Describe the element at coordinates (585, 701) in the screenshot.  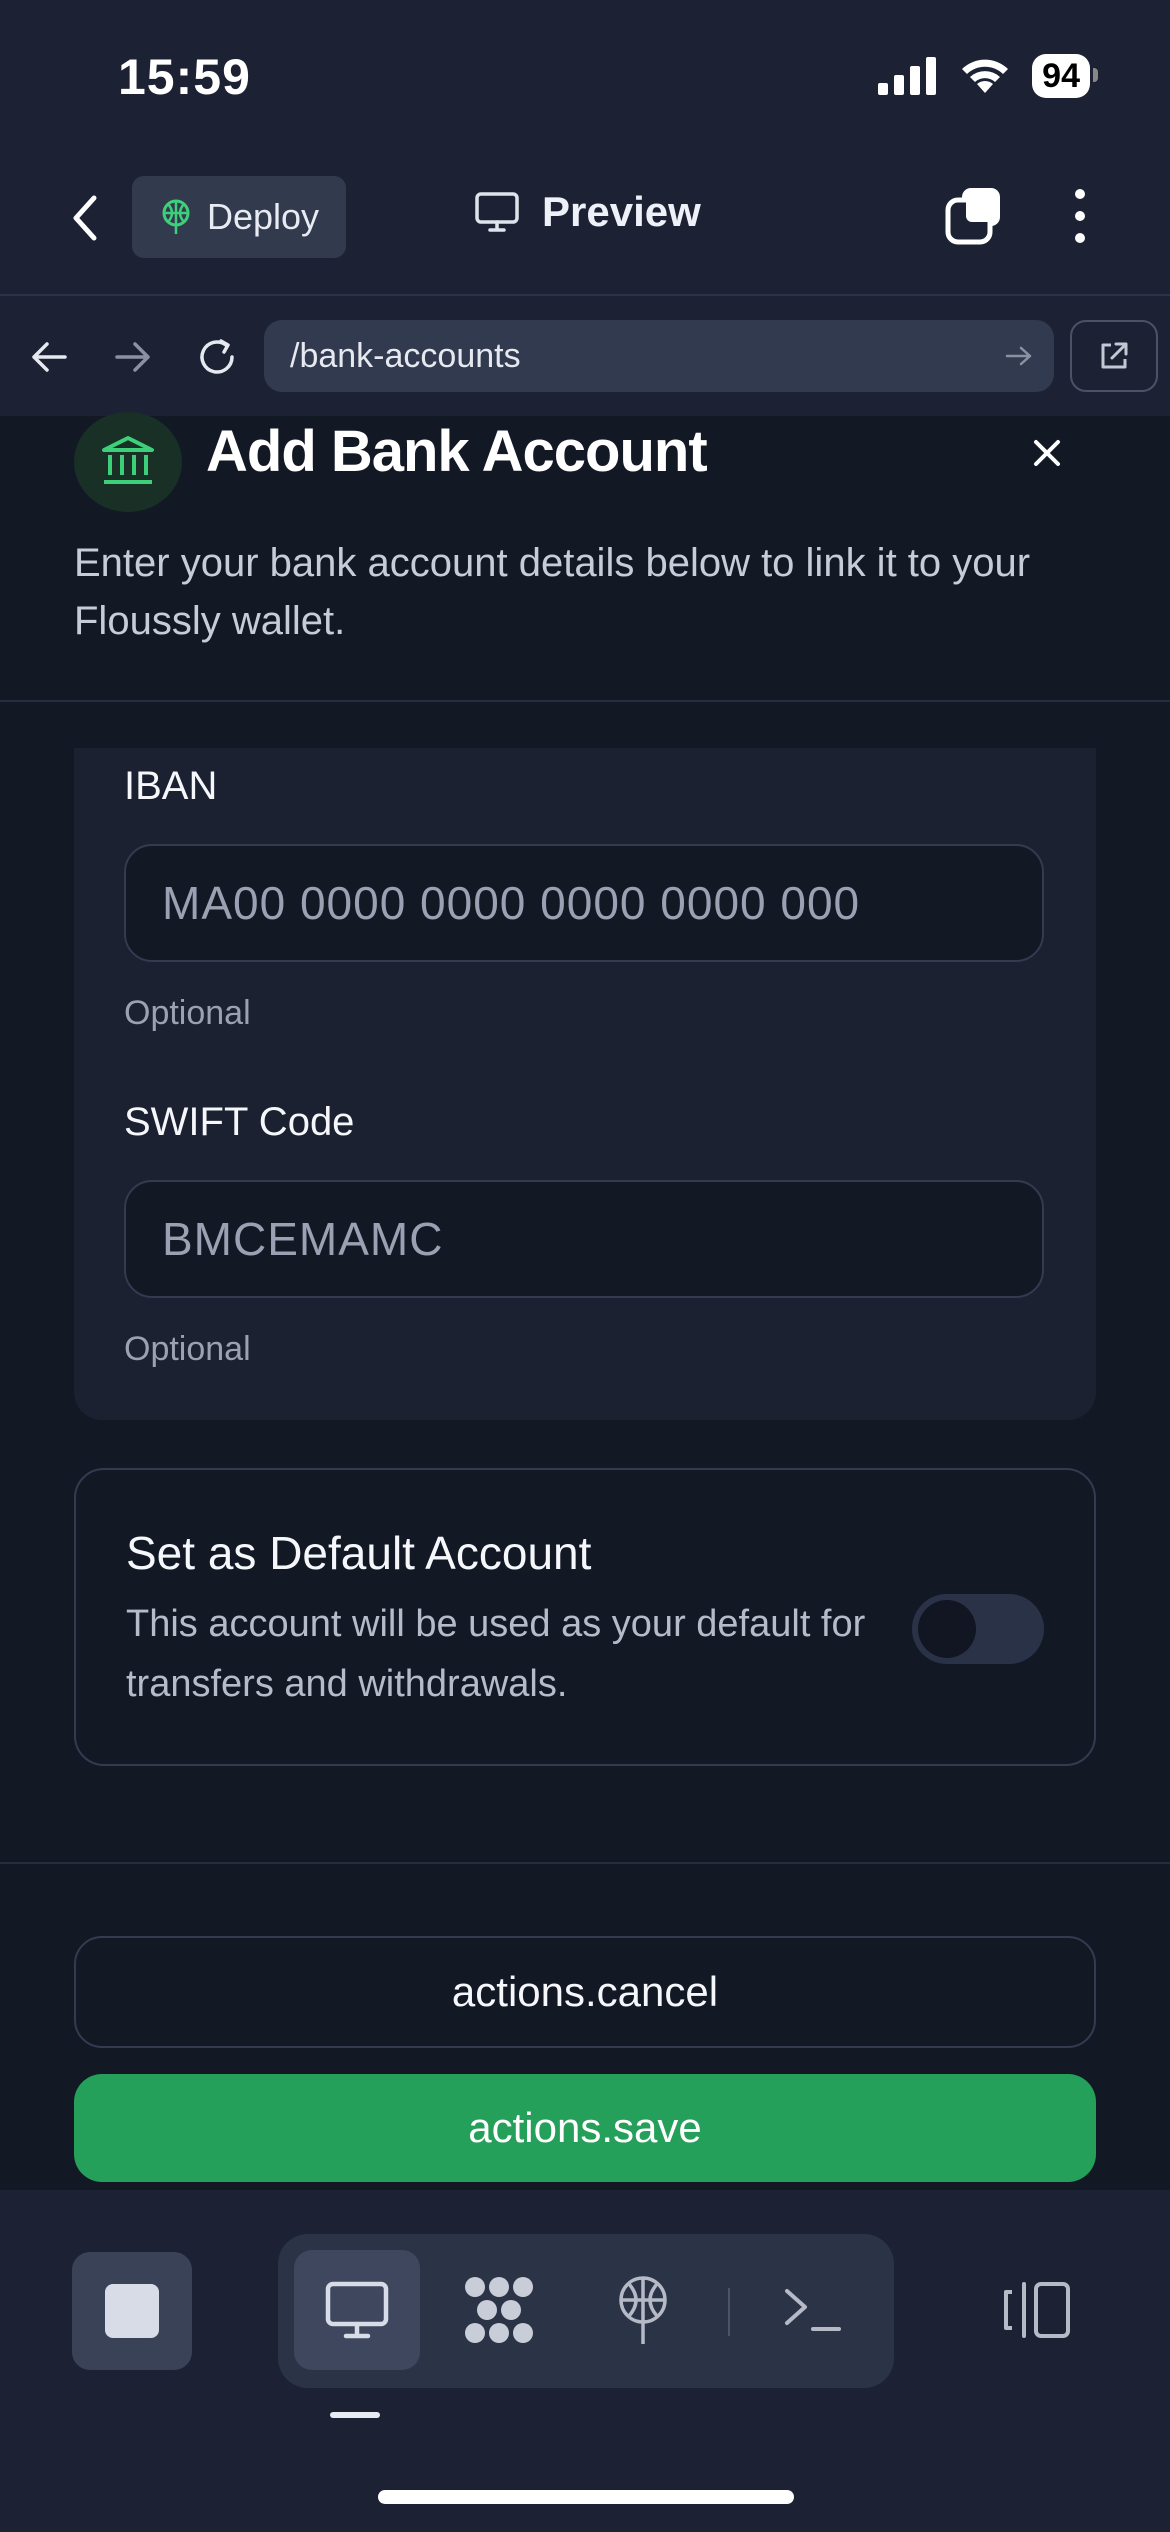
I see `header-divider` at that location.